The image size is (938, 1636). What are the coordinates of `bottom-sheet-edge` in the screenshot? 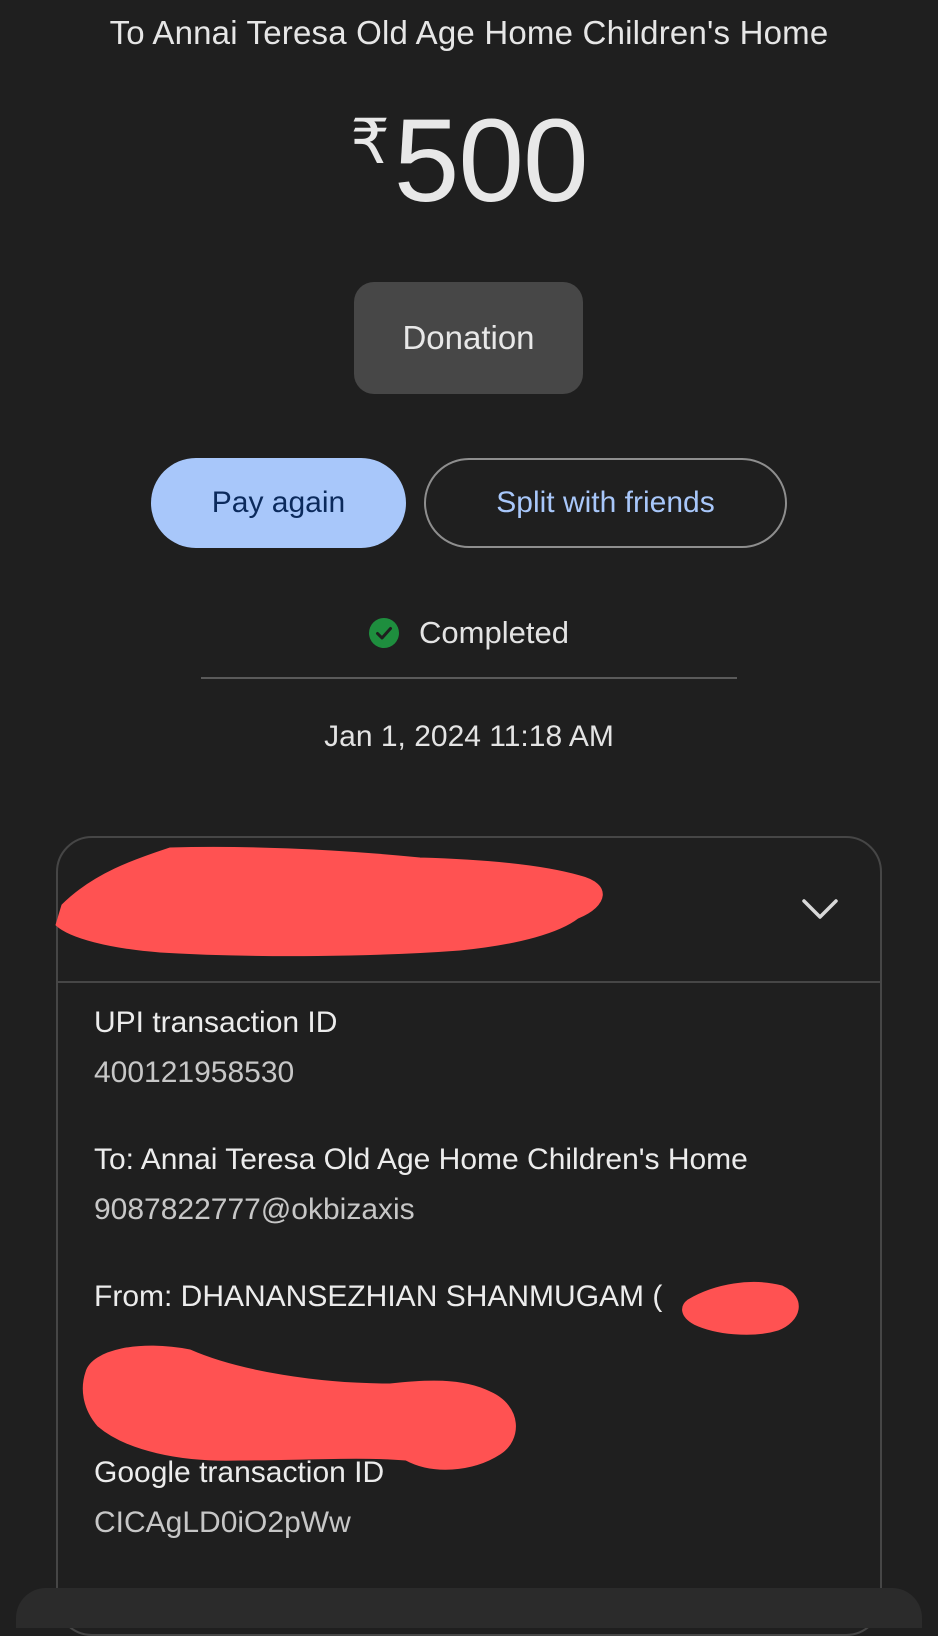 It's located at (469, 1608).